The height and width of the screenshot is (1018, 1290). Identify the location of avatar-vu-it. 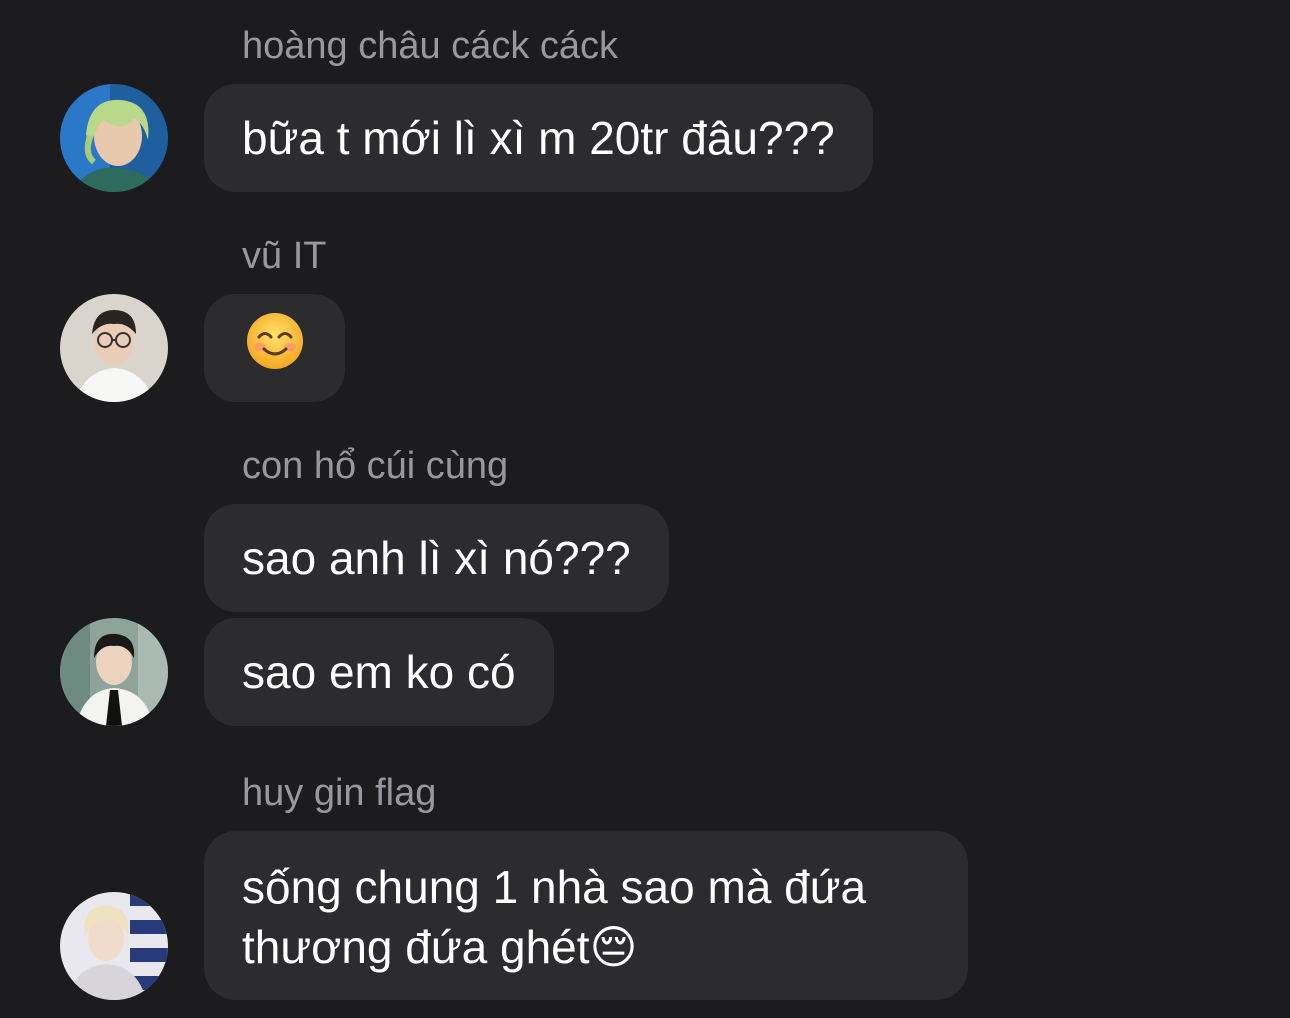
(114, 348).